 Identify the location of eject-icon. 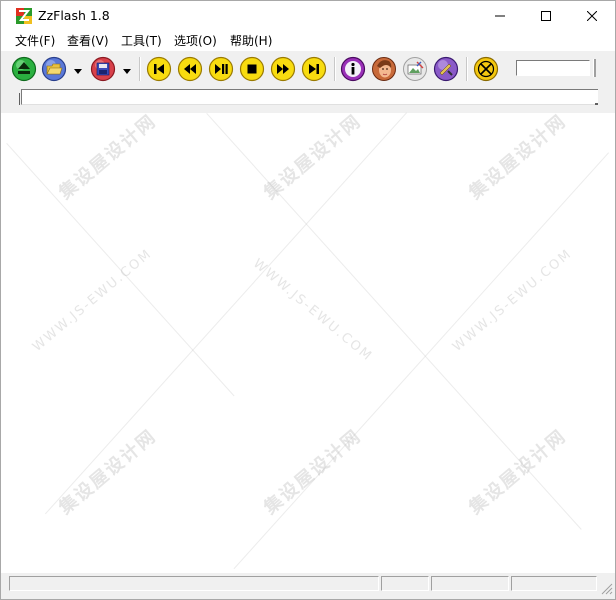
(24, 69).